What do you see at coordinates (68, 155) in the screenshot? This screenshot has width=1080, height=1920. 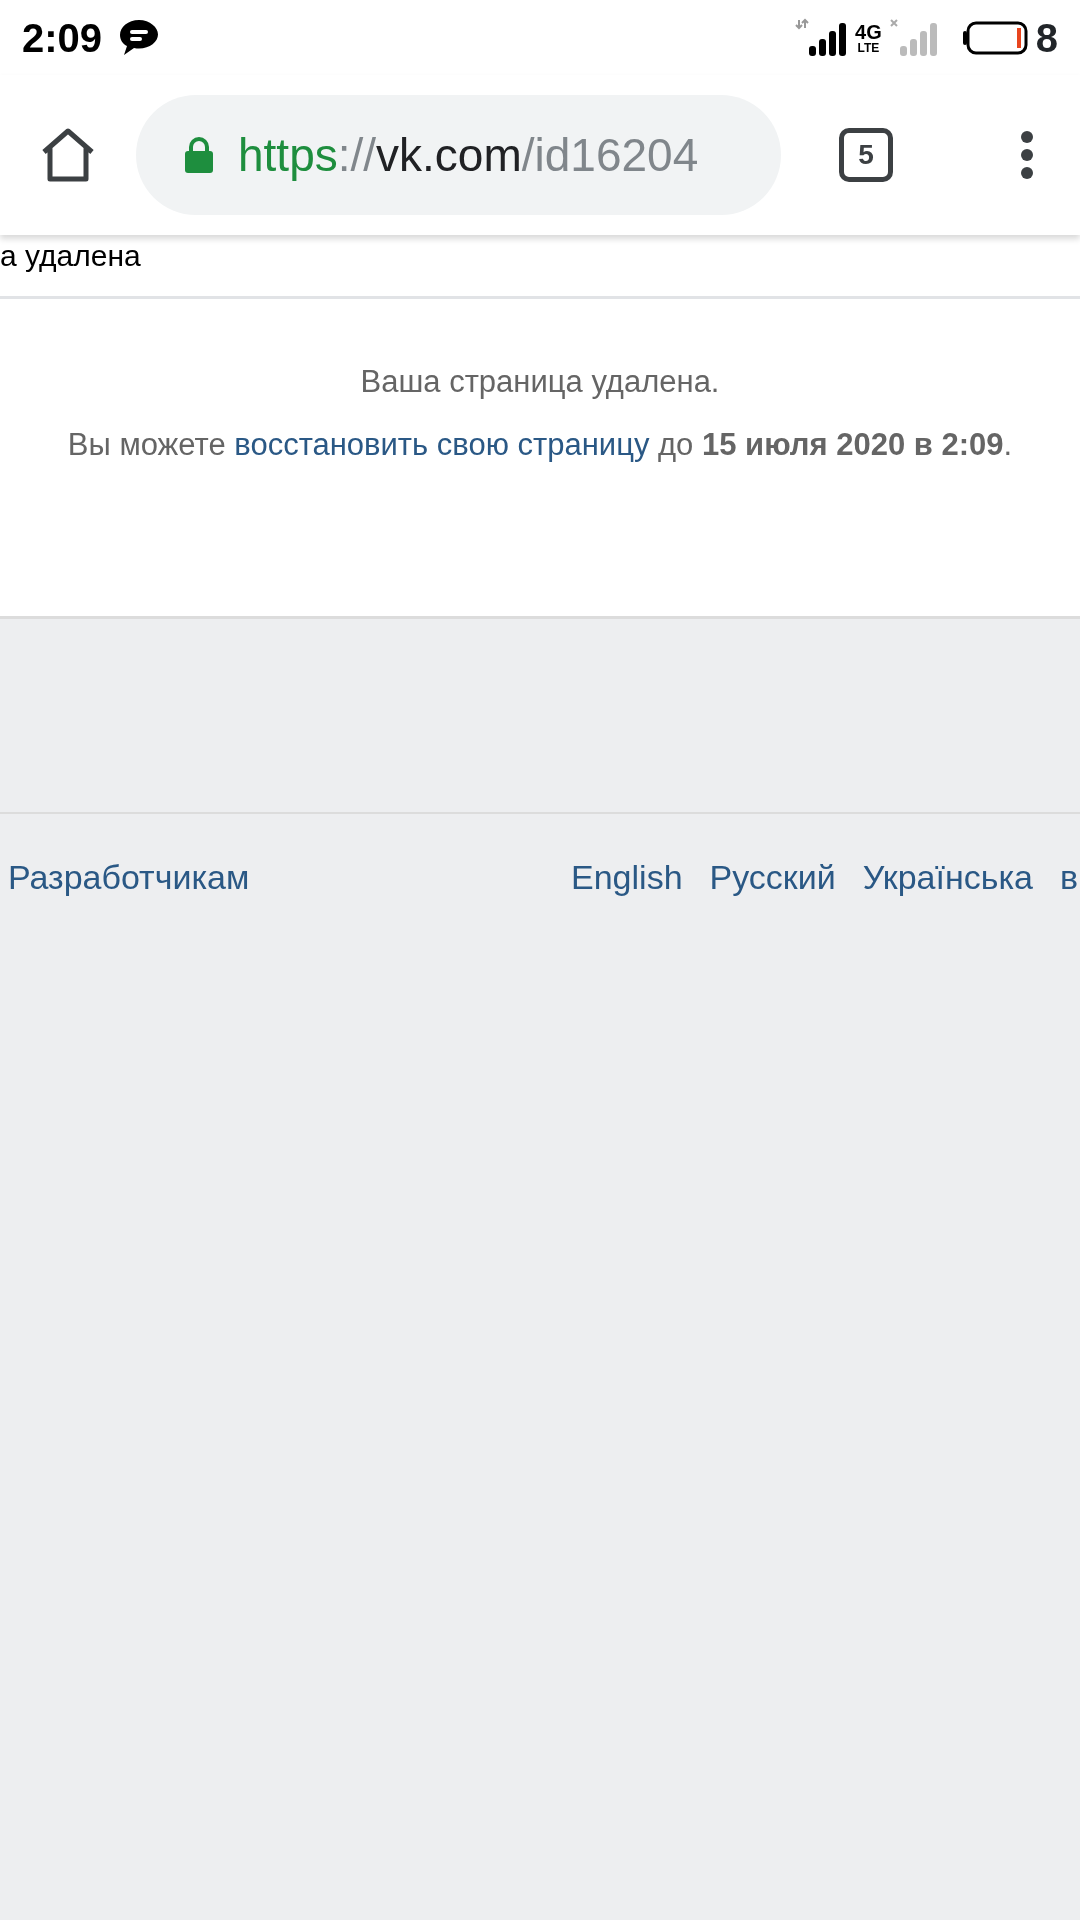 I see `home-icon` at bounding box center [68, 155].